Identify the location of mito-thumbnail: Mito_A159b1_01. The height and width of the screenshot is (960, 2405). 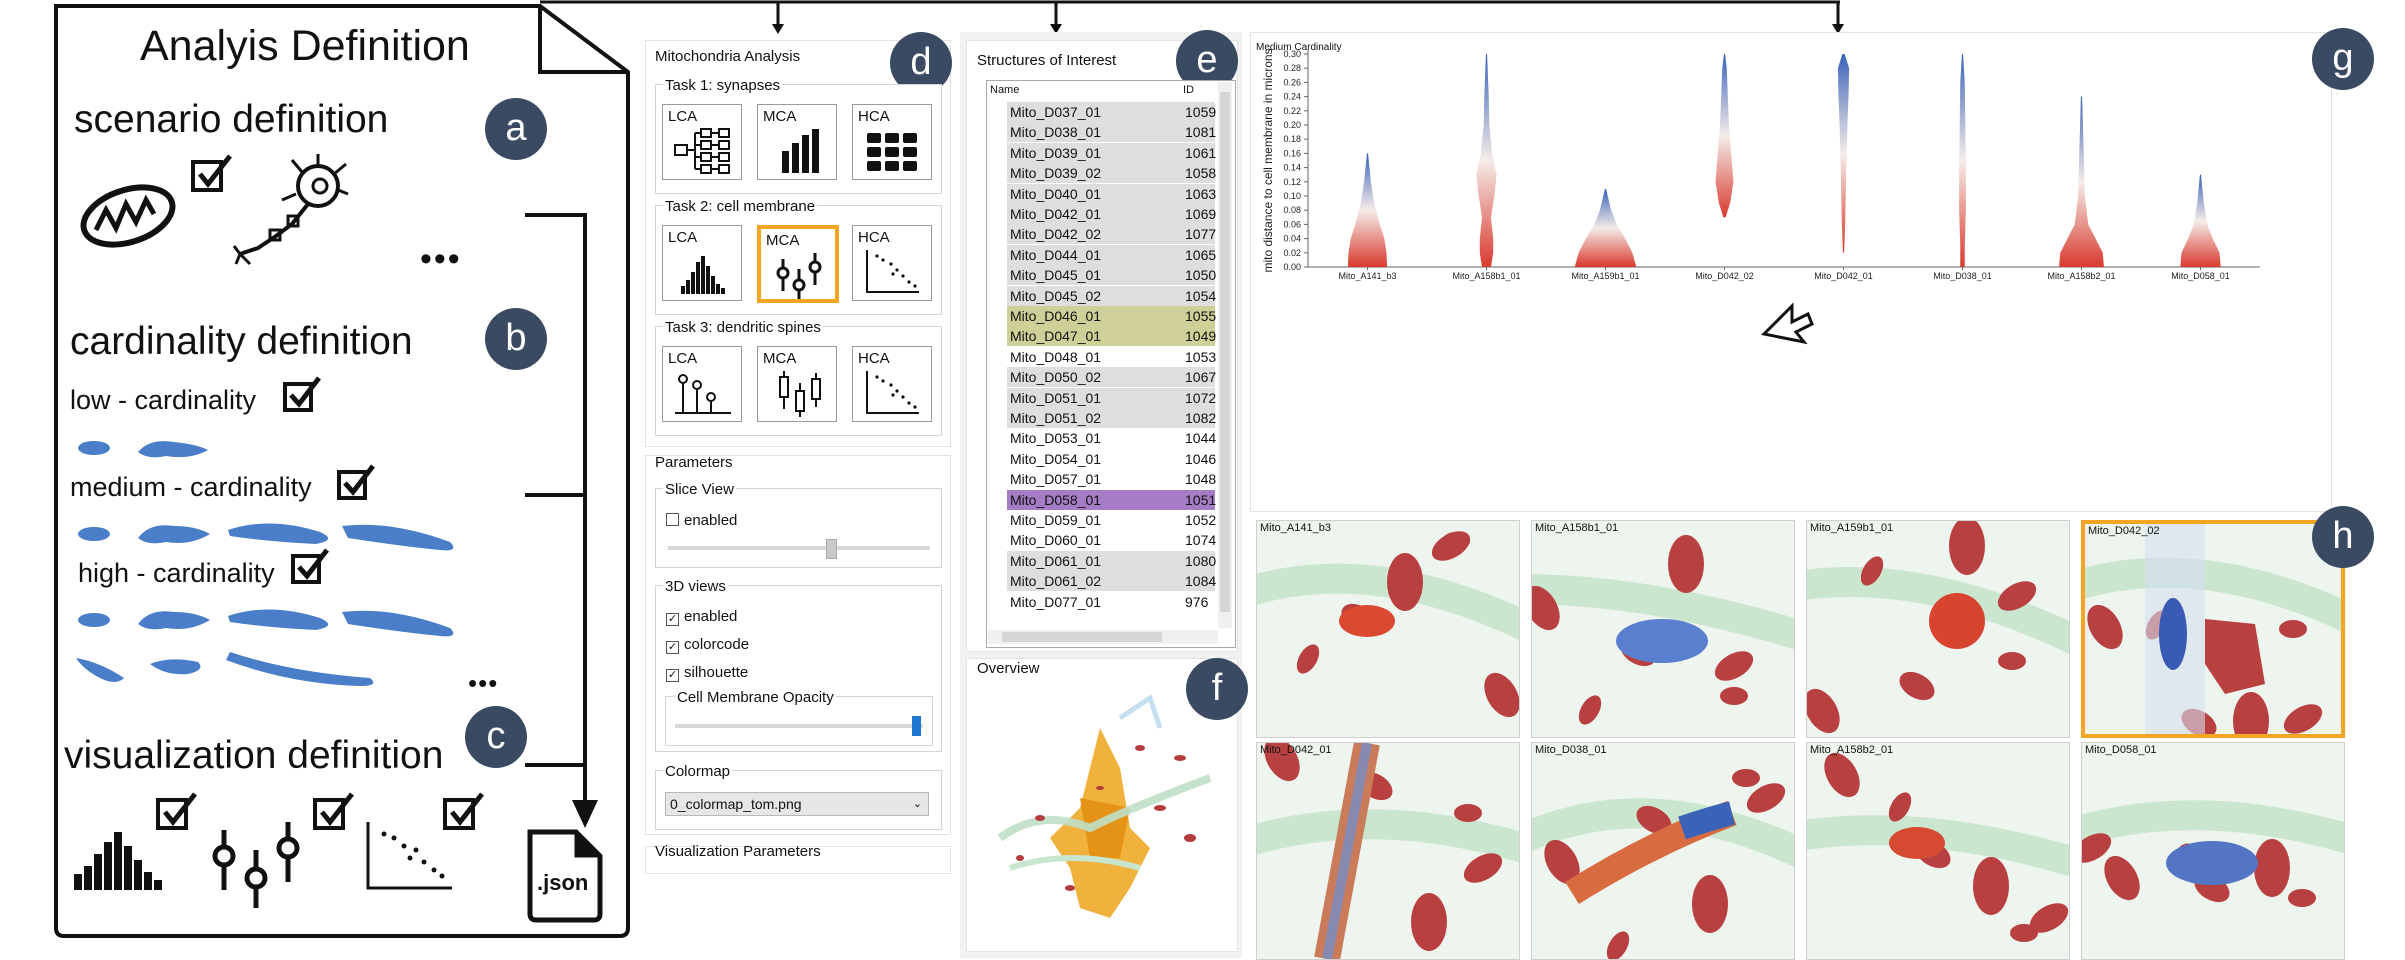
(1938, 629).